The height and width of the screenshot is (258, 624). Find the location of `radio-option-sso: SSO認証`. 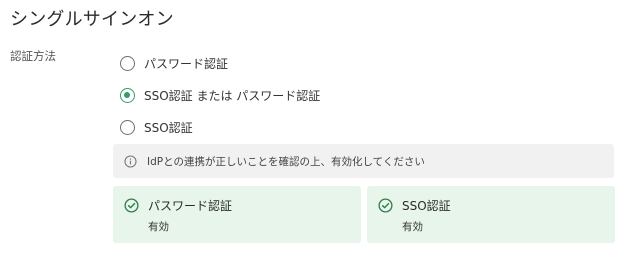

radio-option-sso: SSO認証 is located at coordinates (220, 127).